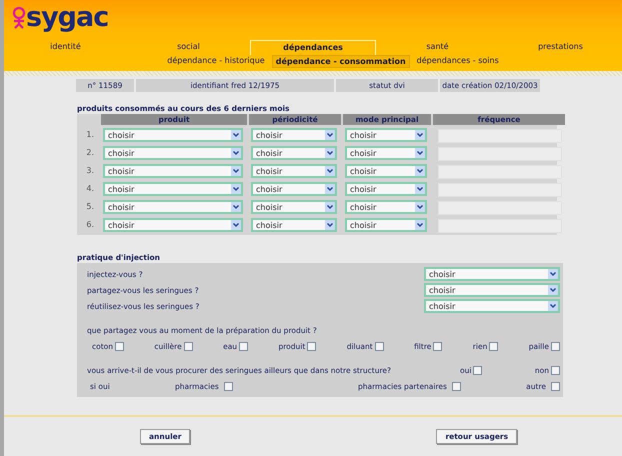  I want to click on sub-tab: dépendance - consommation, so click(341, 61).